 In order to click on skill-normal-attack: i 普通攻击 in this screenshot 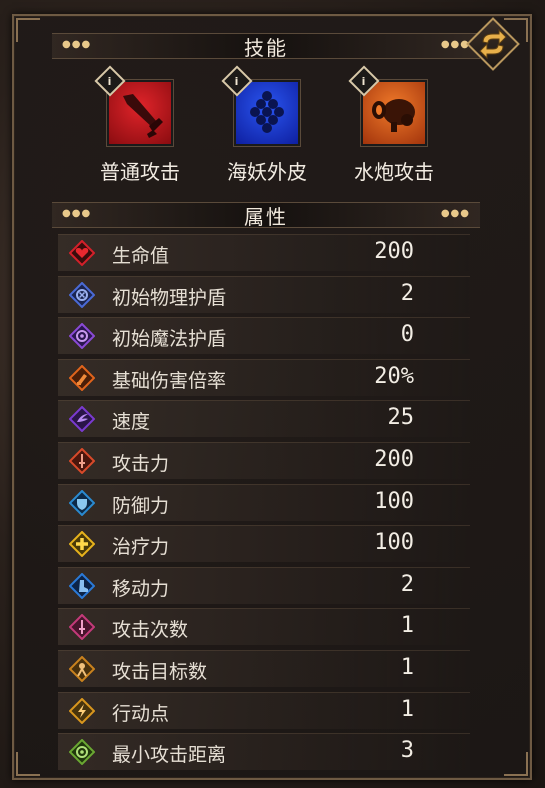, I will do `click(140, 125)`.